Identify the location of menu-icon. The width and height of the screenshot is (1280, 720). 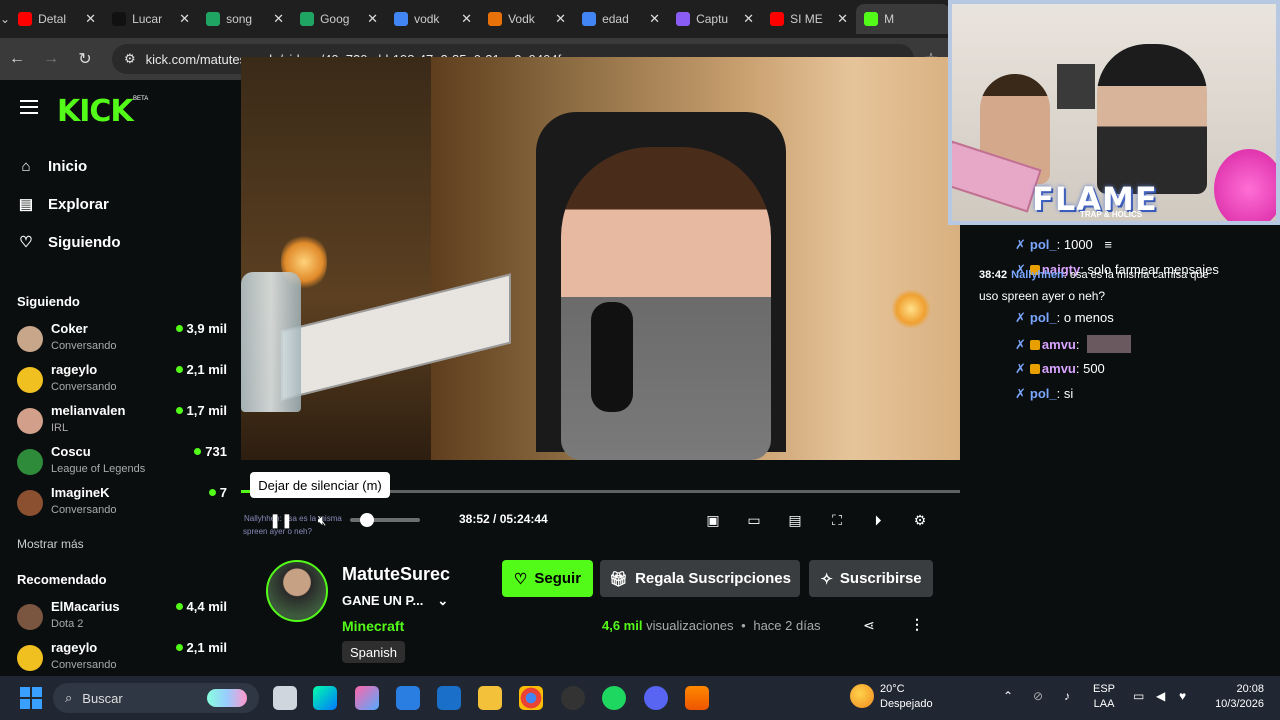
(29, 107).